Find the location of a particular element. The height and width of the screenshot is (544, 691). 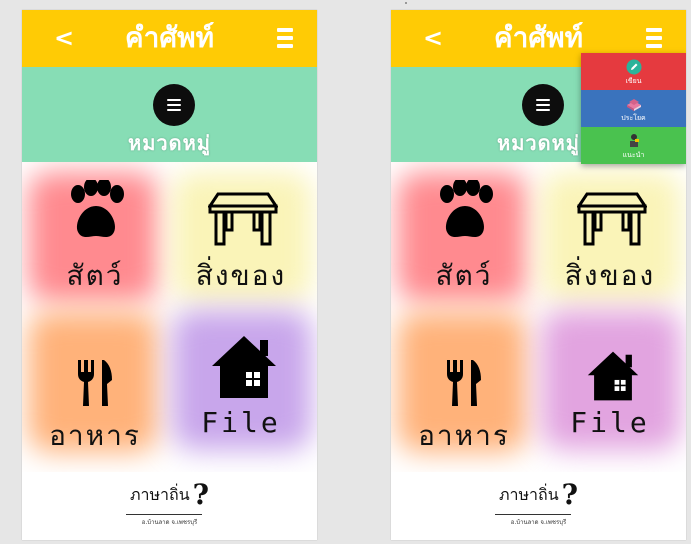

category-bar: หมวดหมู่ is located at coordinates (169, 114).